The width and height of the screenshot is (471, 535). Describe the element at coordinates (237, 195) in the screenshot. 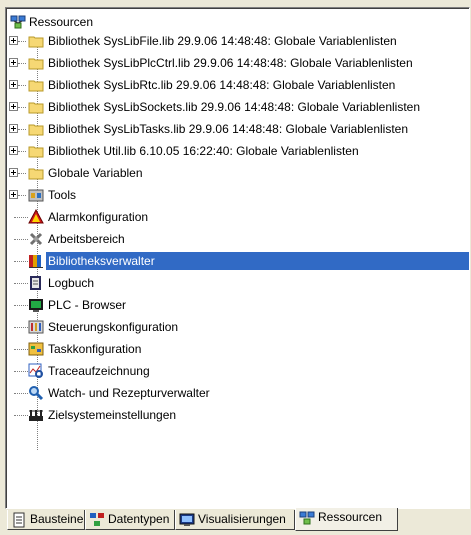

I see `tree-item-tools: Tools` at that location.